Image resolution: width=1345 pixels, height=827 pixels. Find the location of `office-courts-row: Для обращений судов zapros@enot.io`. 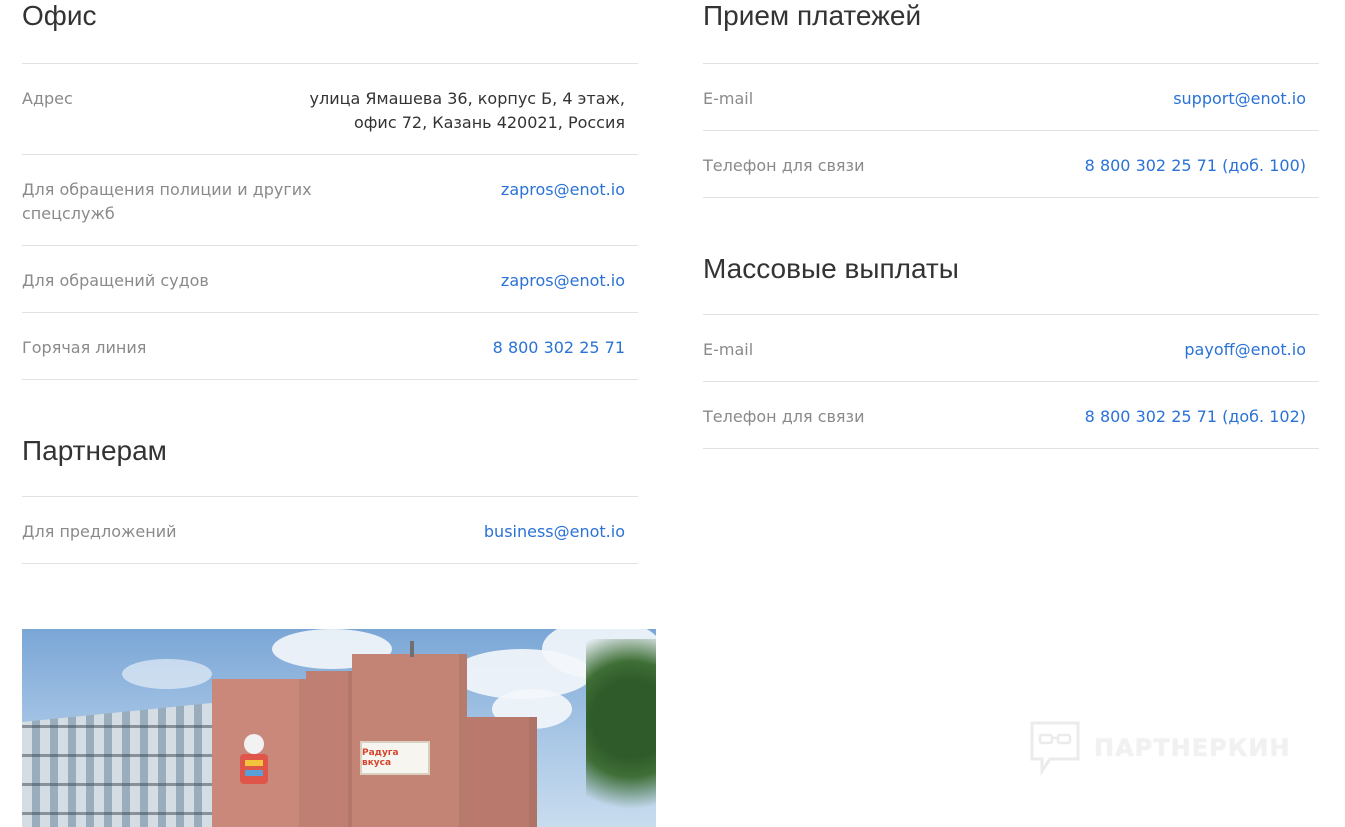

office-courts-row: Для обращений судов zapros@enot.io is located at coordinates (330, 279).